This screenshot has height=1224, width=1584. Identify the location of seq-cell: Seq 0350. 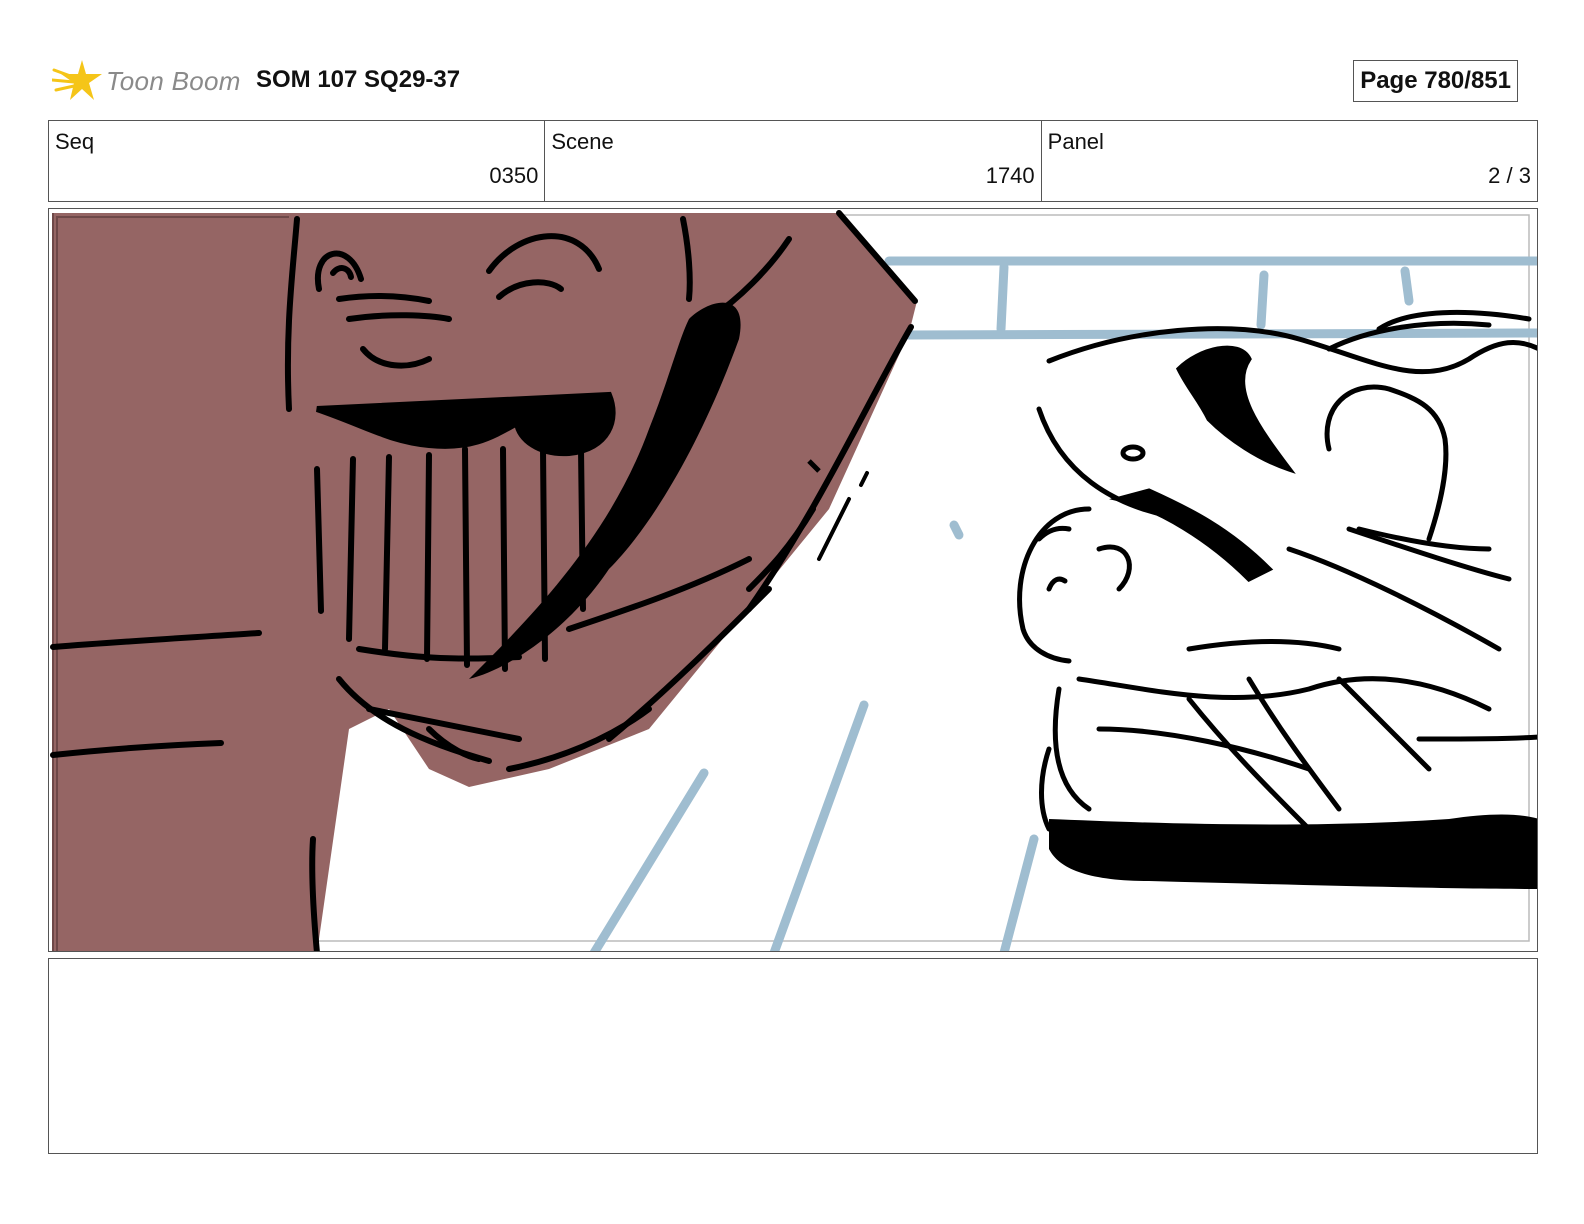
(297, 161).